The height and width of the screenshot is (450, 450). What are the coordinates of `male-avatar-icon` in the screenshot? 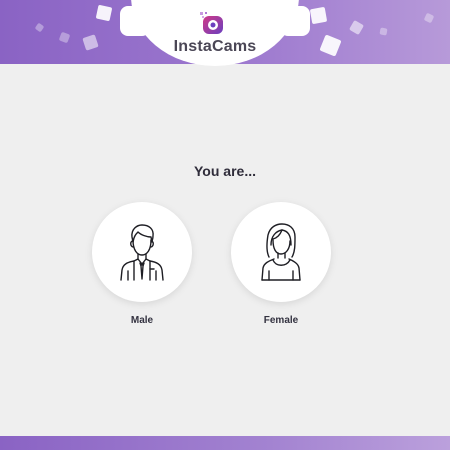 It's located at (142, 252).